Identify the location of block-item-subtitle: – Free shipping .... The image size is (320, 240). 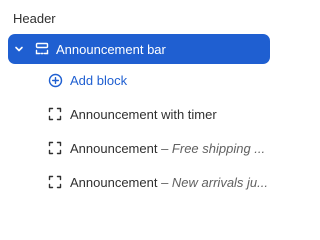
(213, 148).